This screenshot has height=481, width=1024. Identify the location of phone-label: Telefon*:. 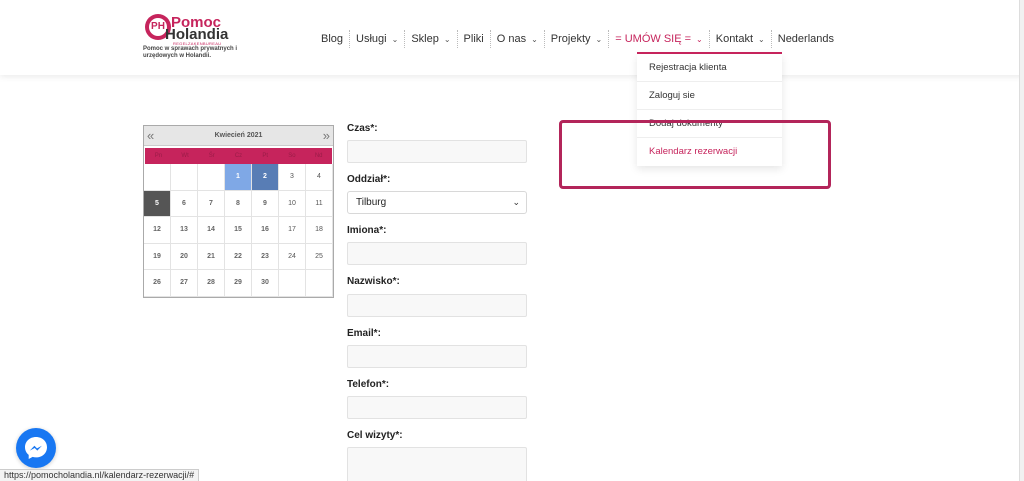
(368, 384).